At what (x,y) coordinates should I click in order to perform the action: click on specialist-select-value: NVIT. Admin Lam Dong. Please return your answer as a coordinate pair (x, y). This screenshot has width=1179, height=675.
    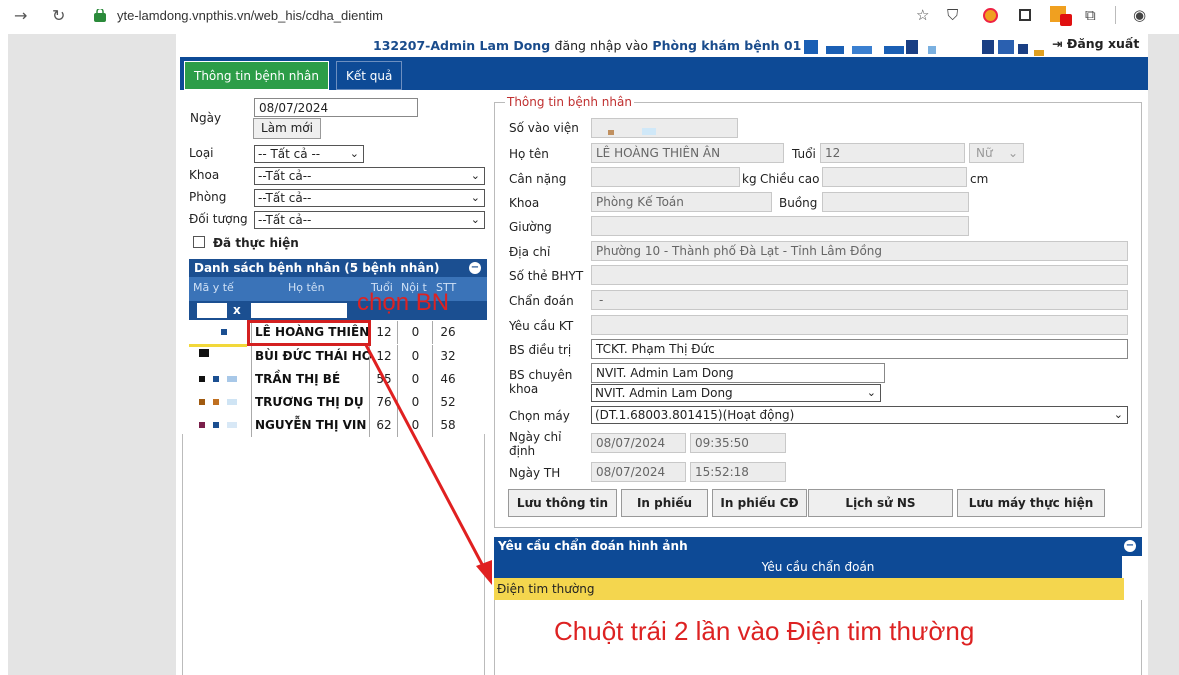
    Looking at the image, I should click on (664, 393).